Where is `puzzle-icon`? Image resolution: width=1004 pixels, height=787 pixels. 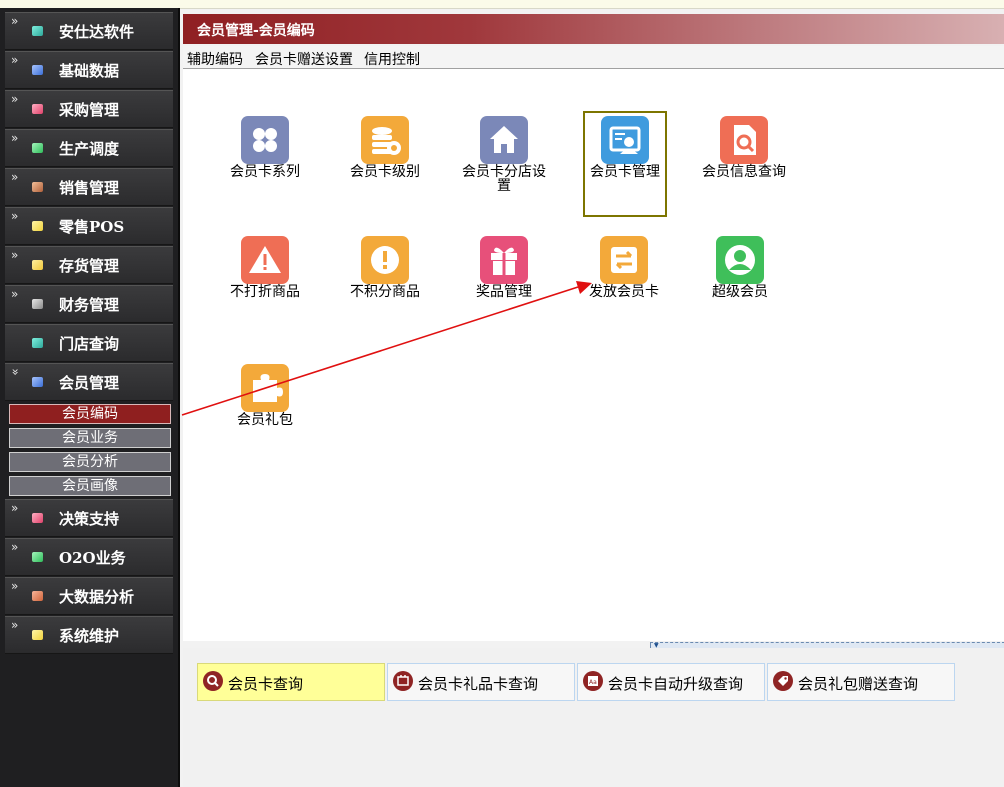 puzzle-icon is located at coordinates (265, 388).